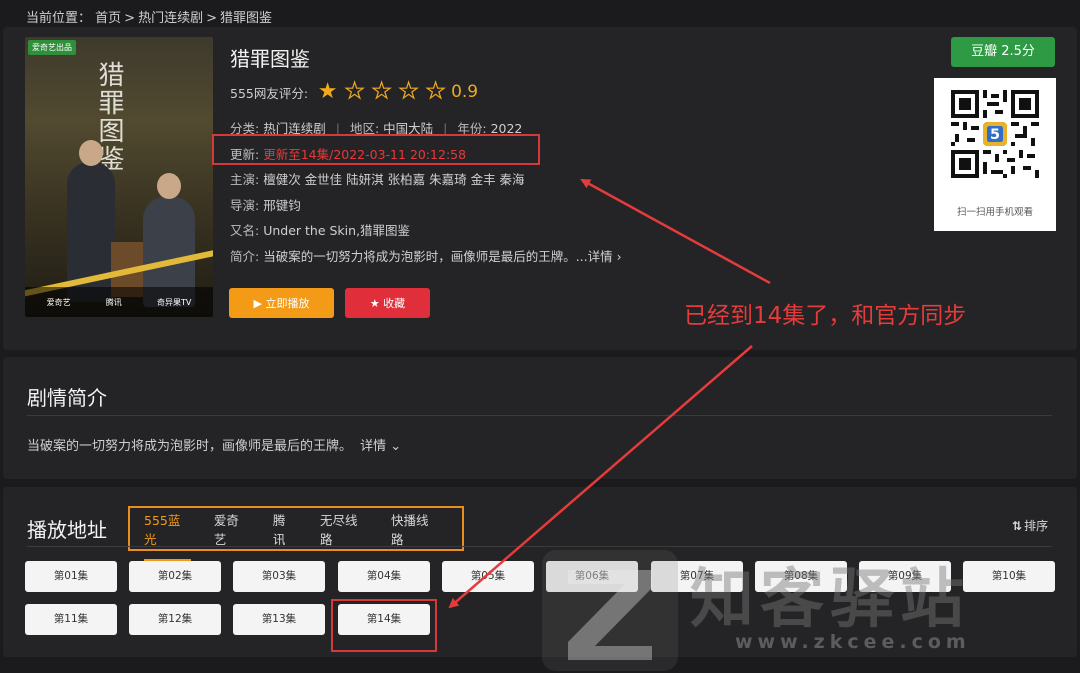 Image resolution: width=1080 pixels, height=673 pixels. What do you see at coordinates (994, 212) in the screenshot?
I see `qr-caption: 扫一扫用手机观看` at bounding box center [994, 212].